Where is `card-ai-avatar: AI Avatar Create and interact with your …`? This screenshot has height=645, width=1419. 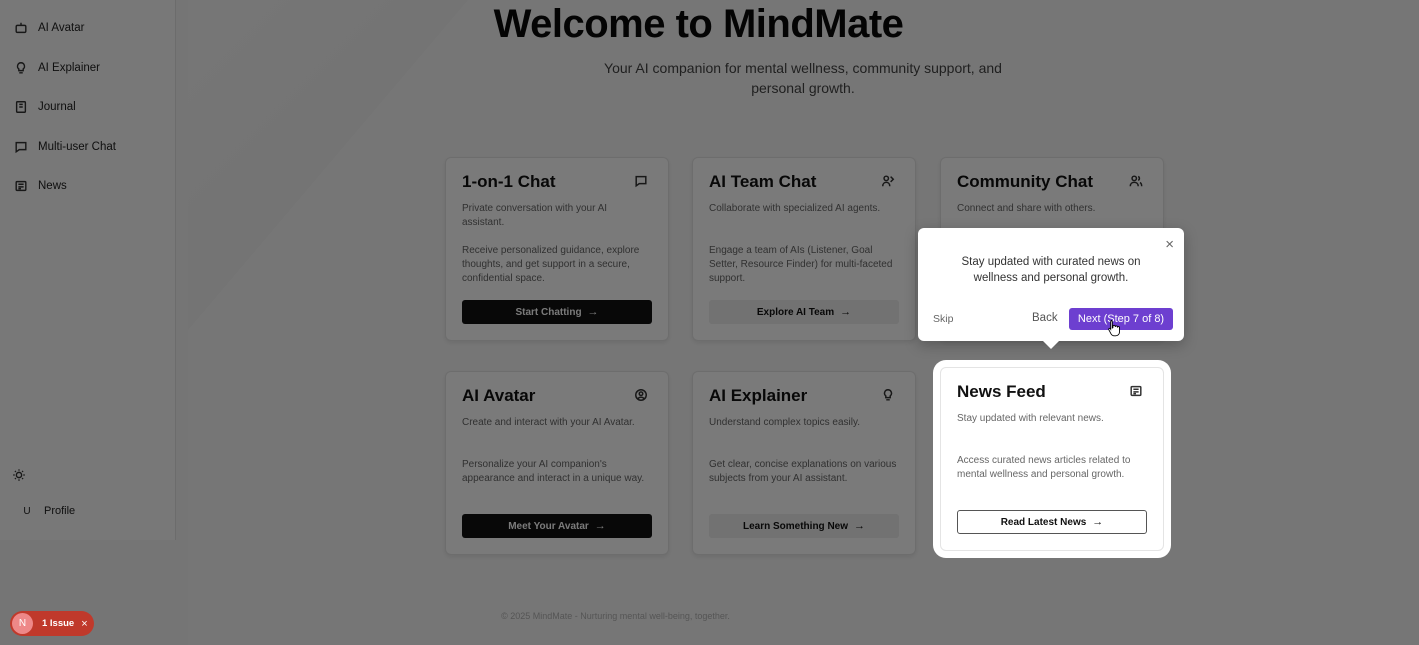 card-ai-avatar: AI Avatar Create and interact with your … is located at coordinates (557, 463).